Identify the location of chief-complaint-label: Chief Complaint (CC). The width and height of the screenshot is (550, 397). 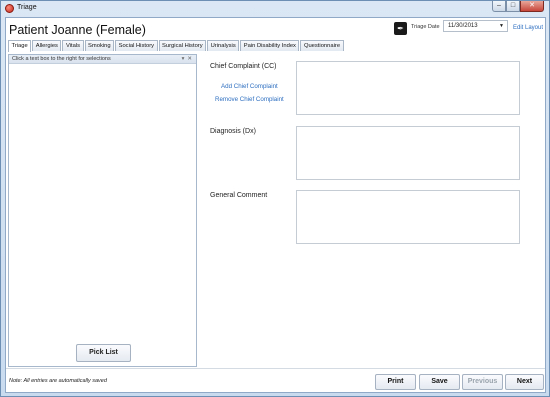
(243, 66).